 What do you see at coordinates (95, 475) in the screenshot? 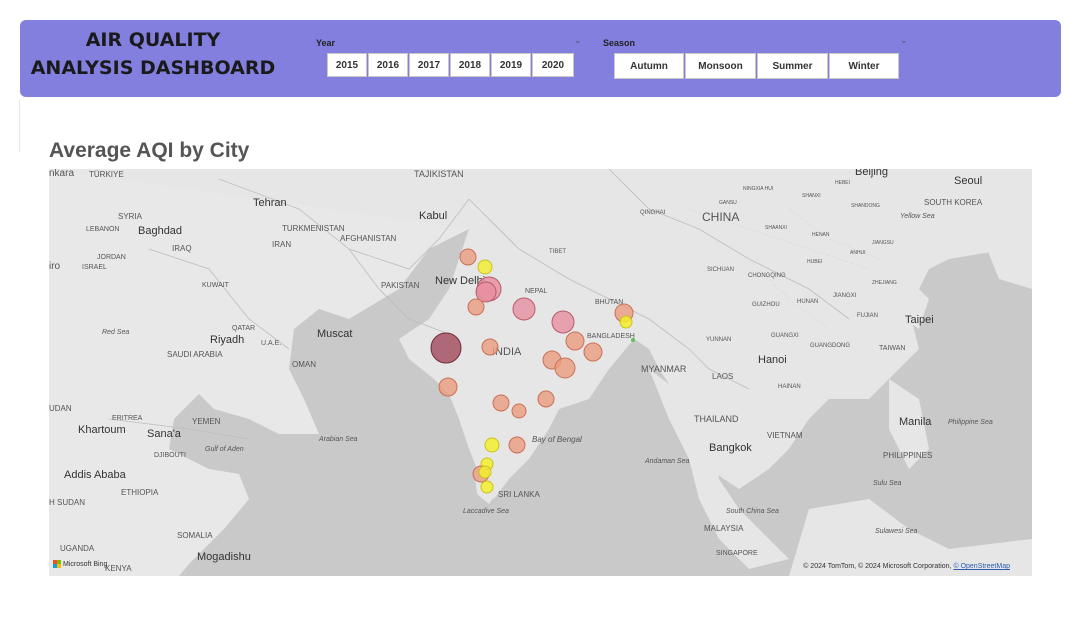
I see `map-label: Addis Ababa` at bounding box center [95, 475].